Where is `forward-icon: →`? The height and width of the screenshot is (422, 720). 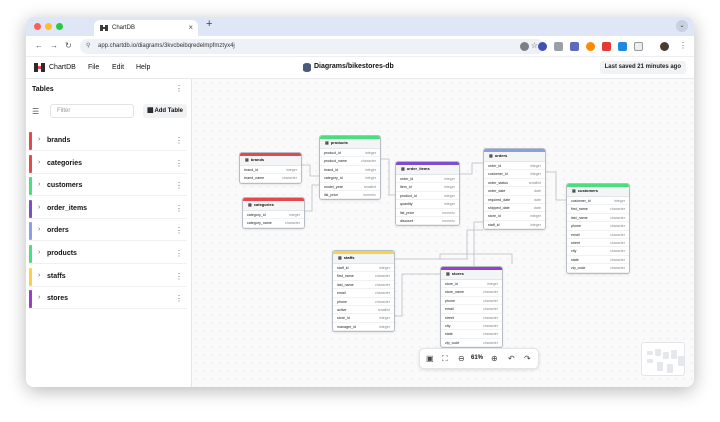 forward-icon: → is located at coordinates (54, 45).